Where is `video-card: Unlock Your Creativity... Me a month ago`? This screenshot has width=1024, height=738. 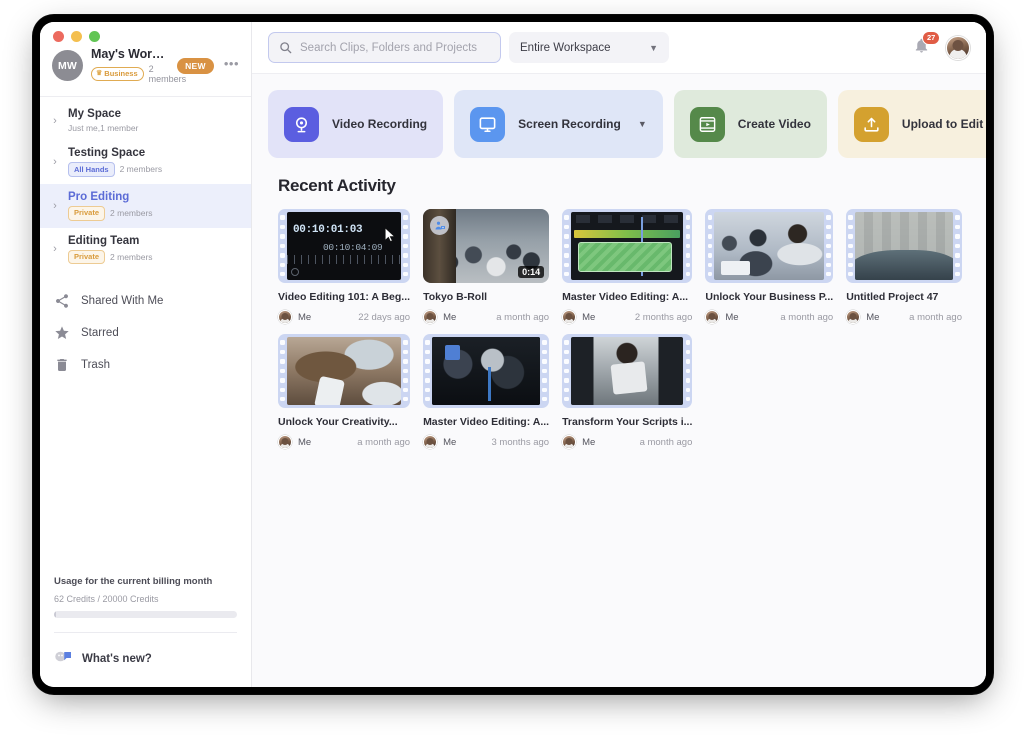
video-card: Unlock Your Creativity... Me a month ago is located at coordinates (344, 391).